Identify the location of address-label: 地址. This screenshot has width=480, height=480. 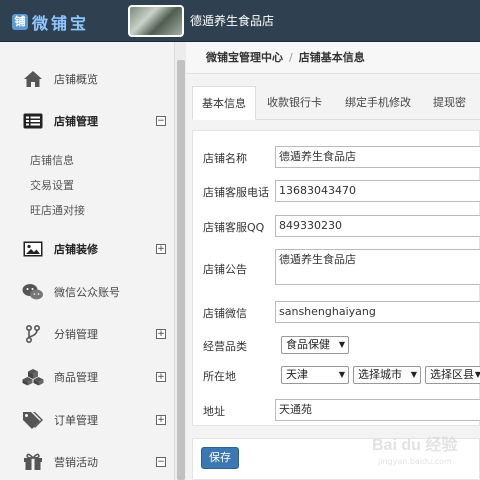
(214, 411).